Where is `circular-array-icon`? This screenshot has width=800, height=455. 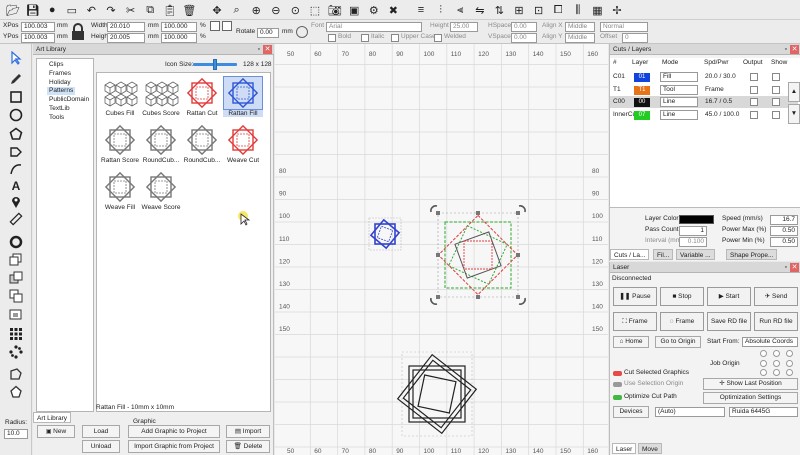 circular-array-icon is located at coordinates (16, 352).